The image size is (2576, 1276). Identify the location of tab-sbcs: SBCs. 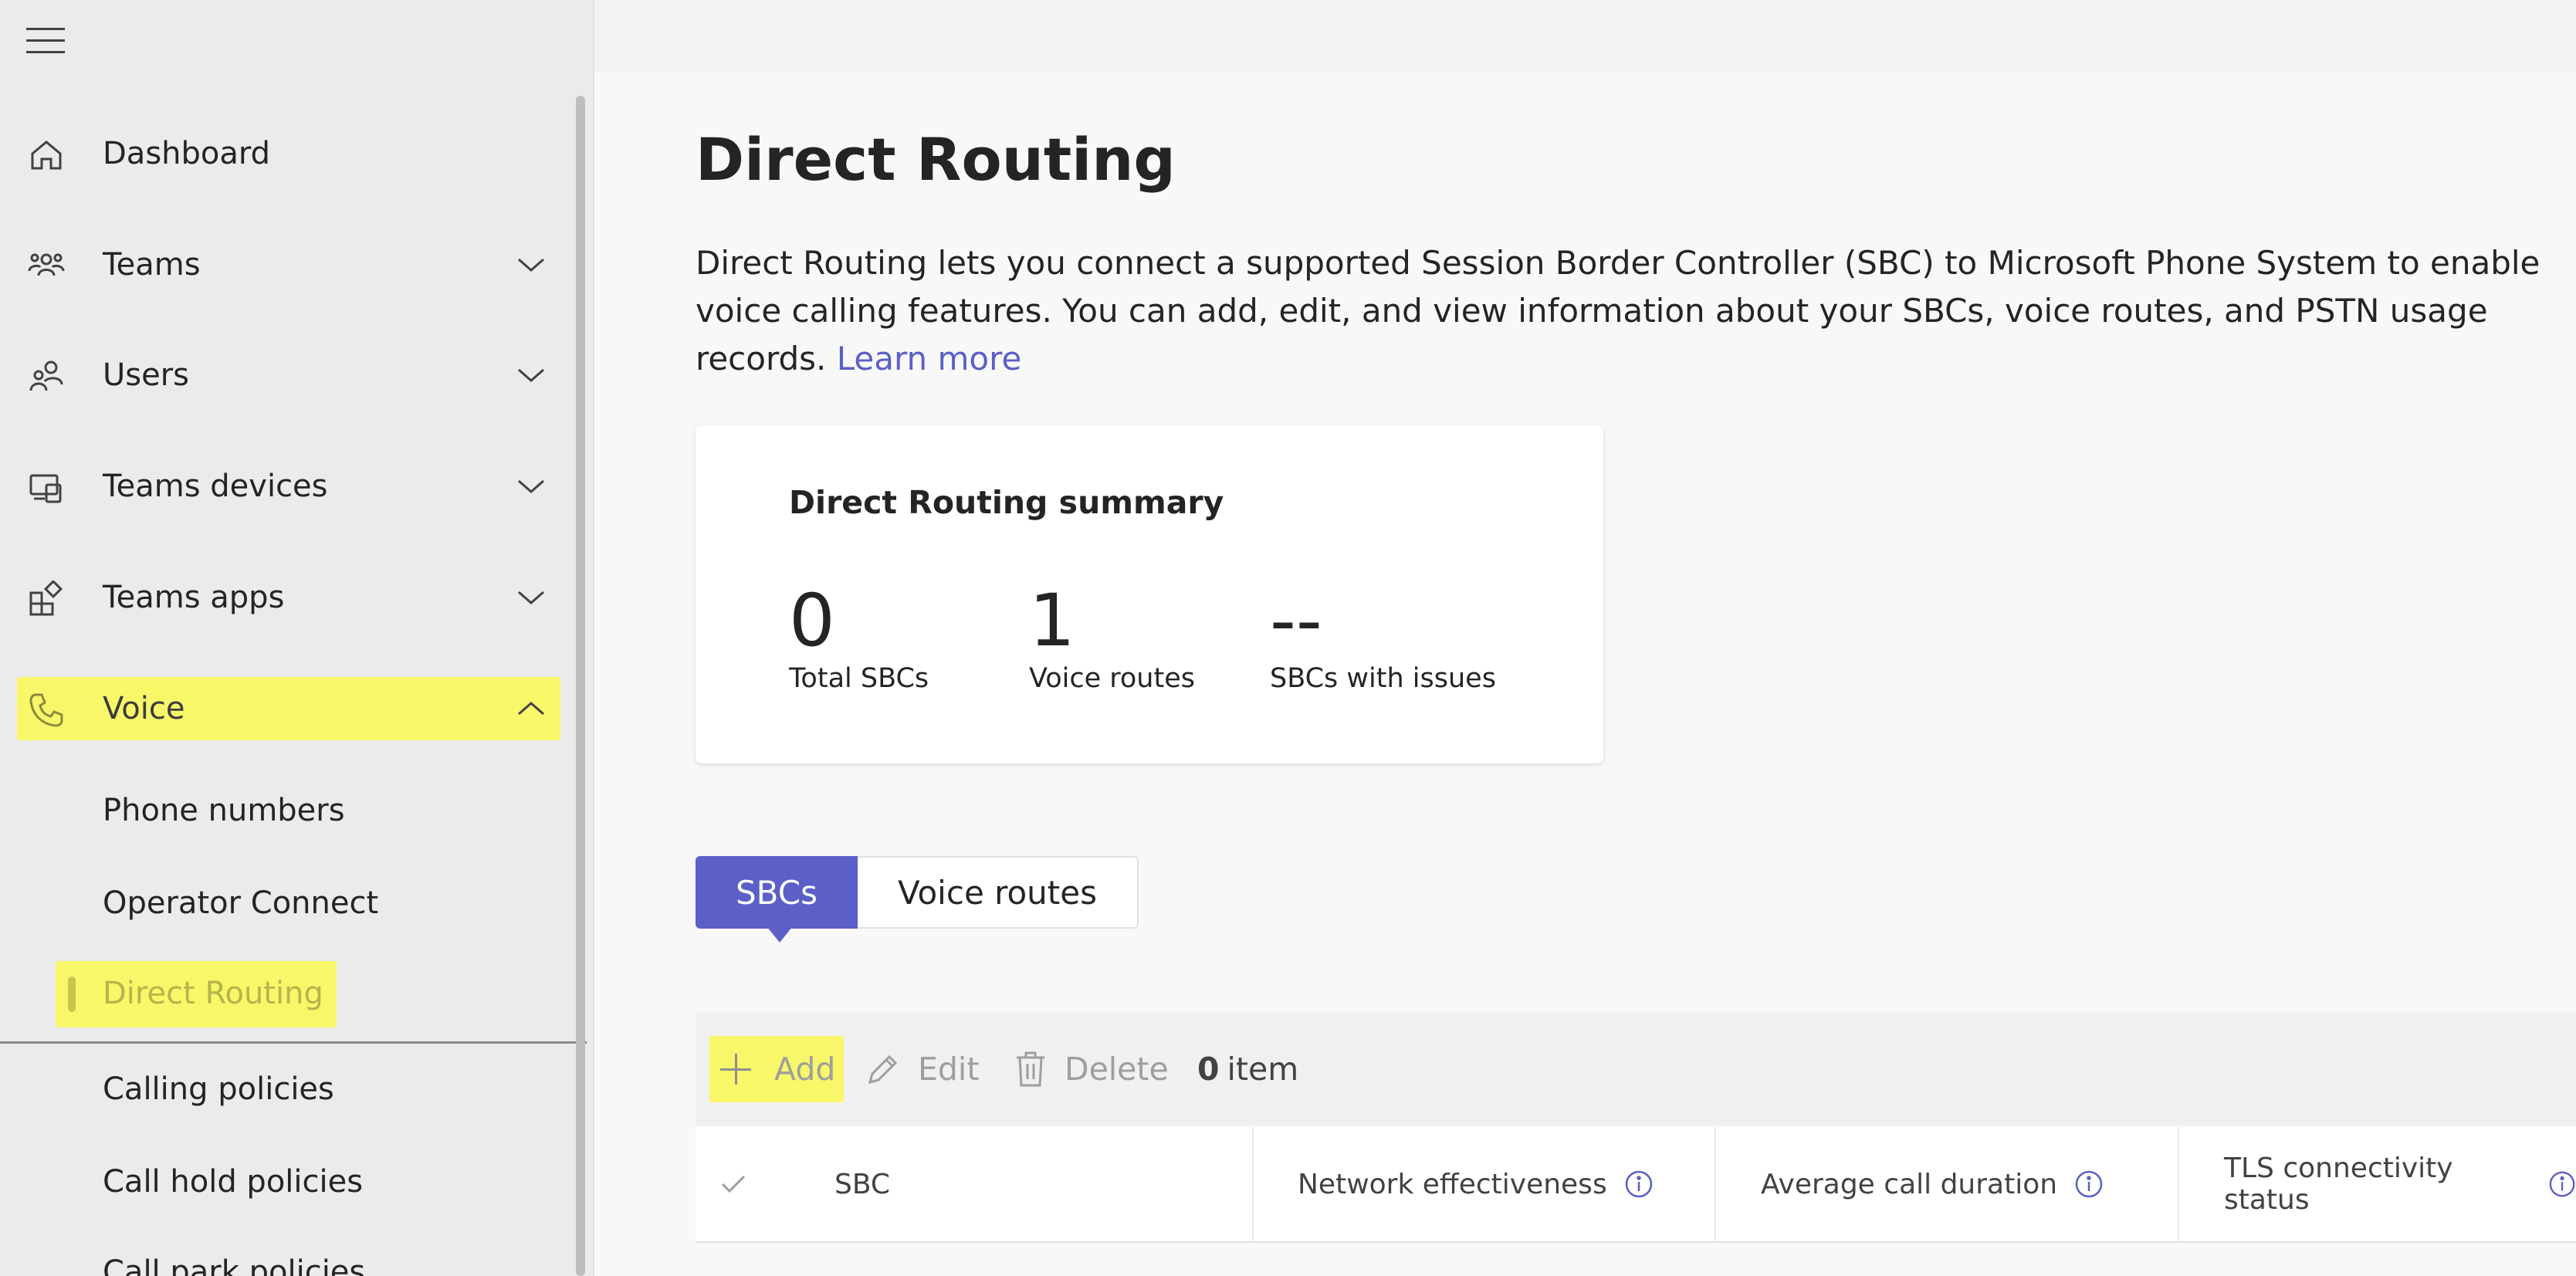
(777, 899).